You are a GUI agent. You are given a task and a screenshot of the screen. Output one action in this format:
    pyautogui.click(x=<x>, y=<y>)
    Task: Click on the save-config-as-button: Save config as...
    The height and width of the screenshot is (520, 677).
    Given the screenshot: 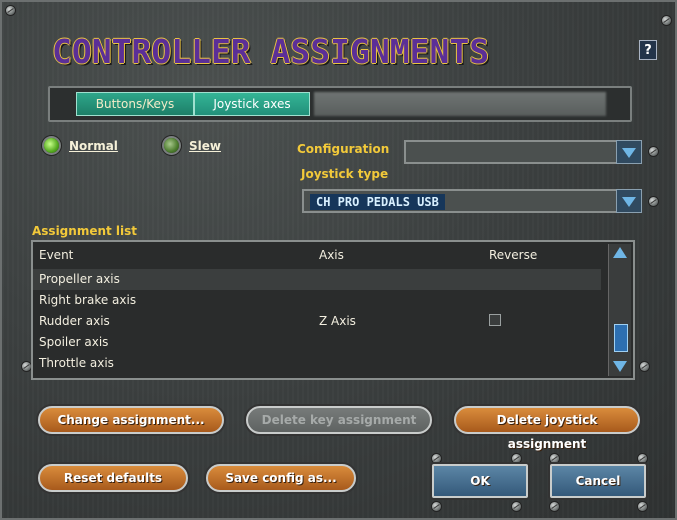 What is the action you would take?
    pyautogui.click(x=281, y=478)
    